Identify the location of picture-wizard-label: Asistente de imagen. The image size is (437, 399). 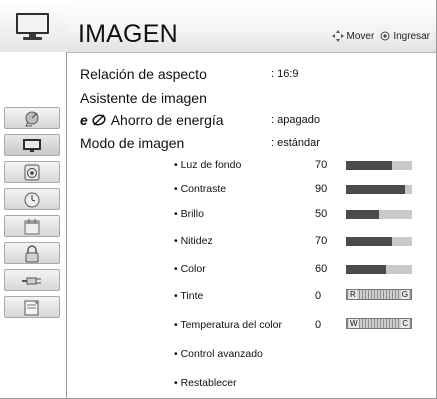
(143, 98).